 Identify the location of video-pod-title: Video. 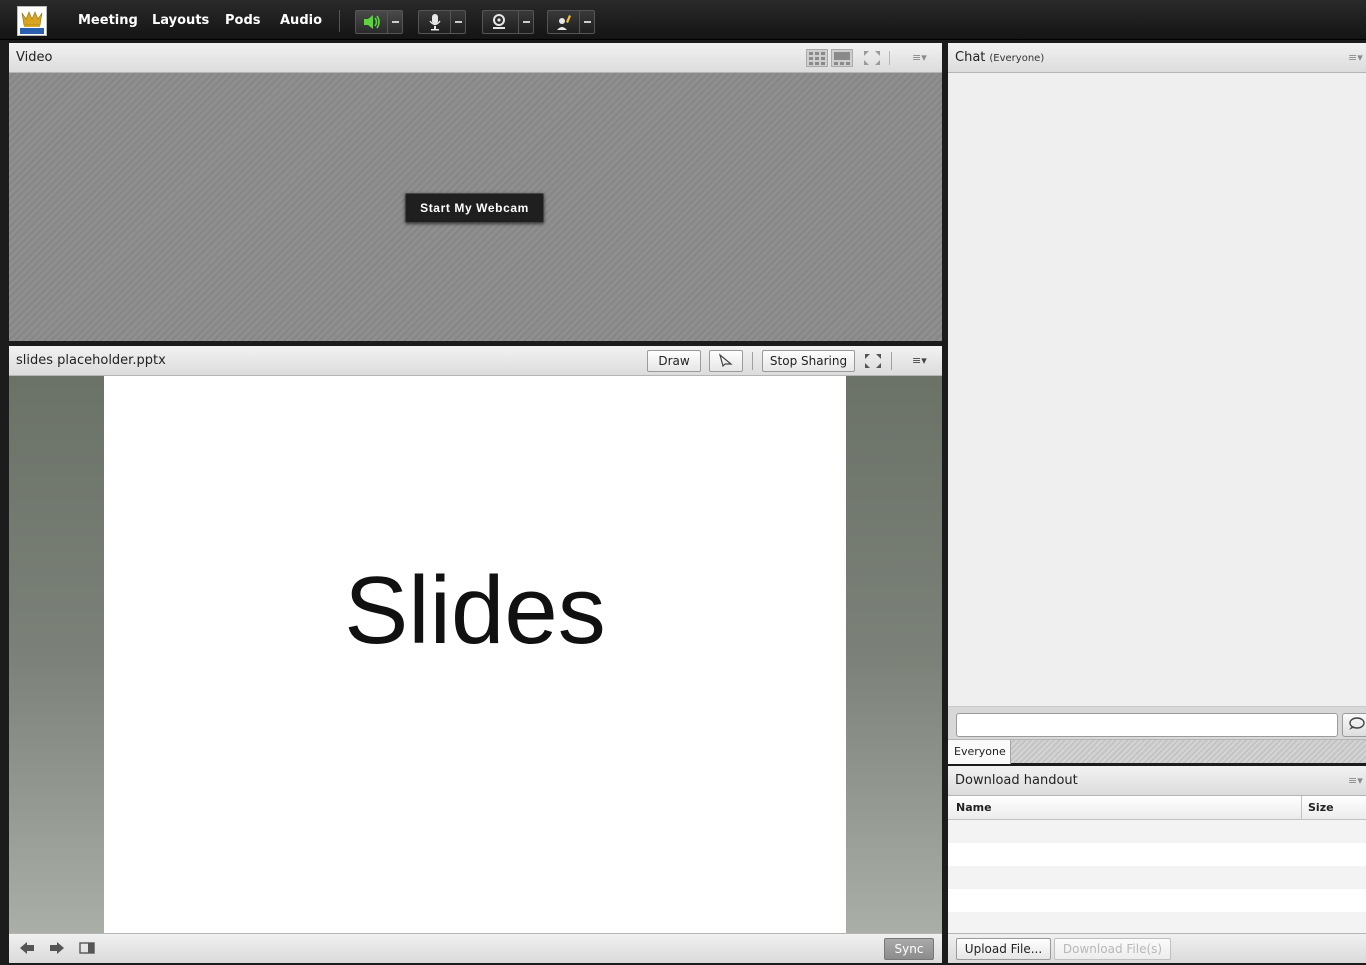
(34, 57).